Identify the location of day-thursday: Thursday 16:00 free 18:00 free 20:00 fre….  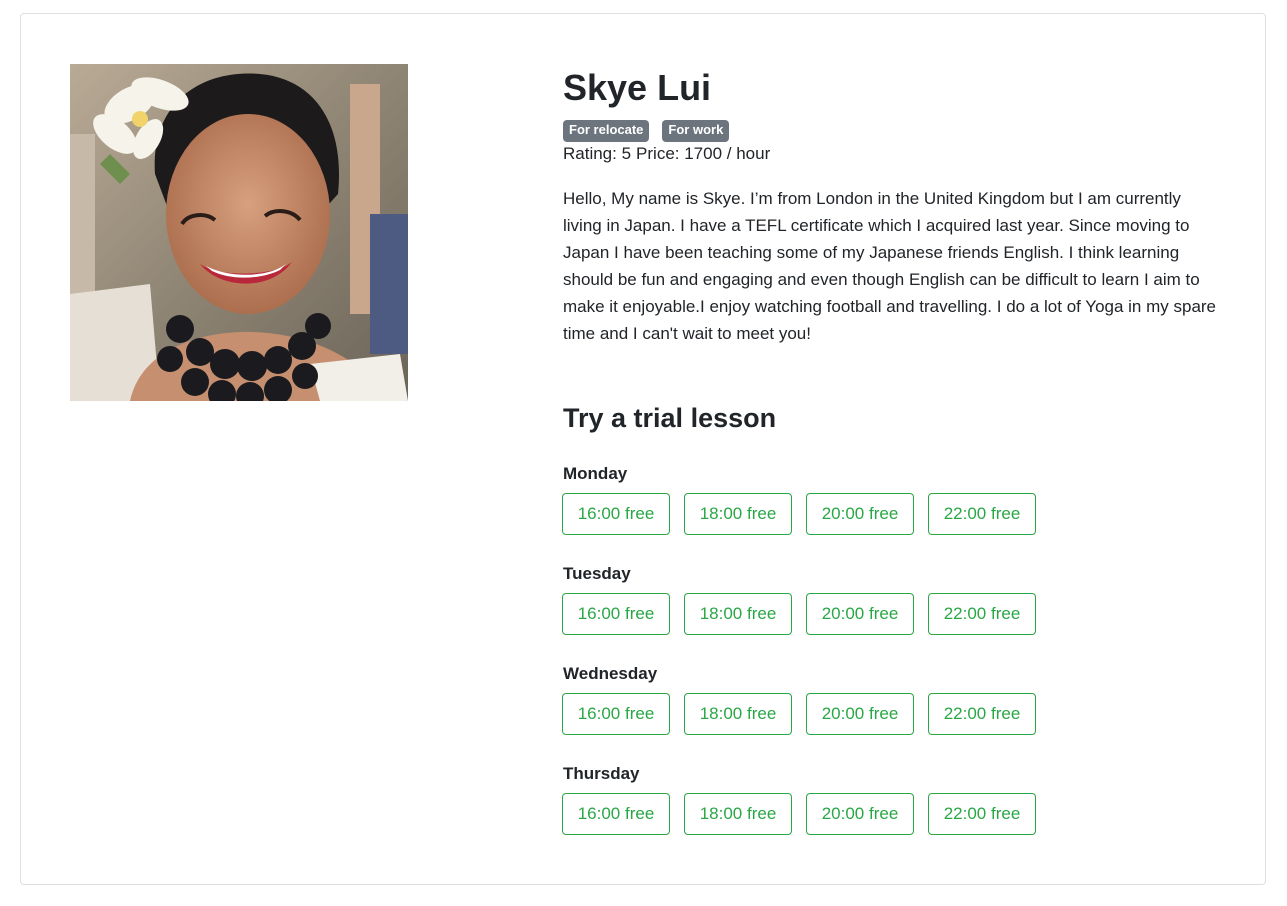
(799, 799).